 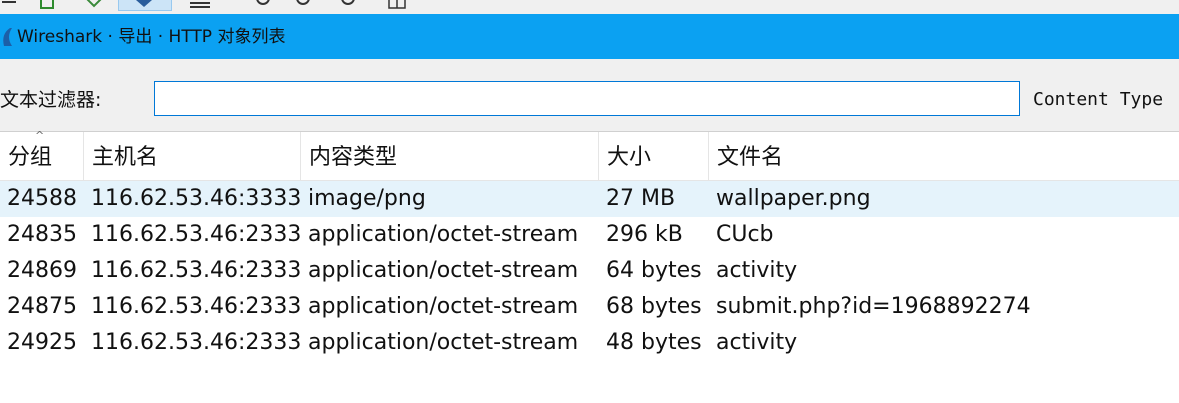 What do you see at coordinates (42, 306) in the screenshot?
I see `packet-cell: 24875` at bounding box center [42, 306].